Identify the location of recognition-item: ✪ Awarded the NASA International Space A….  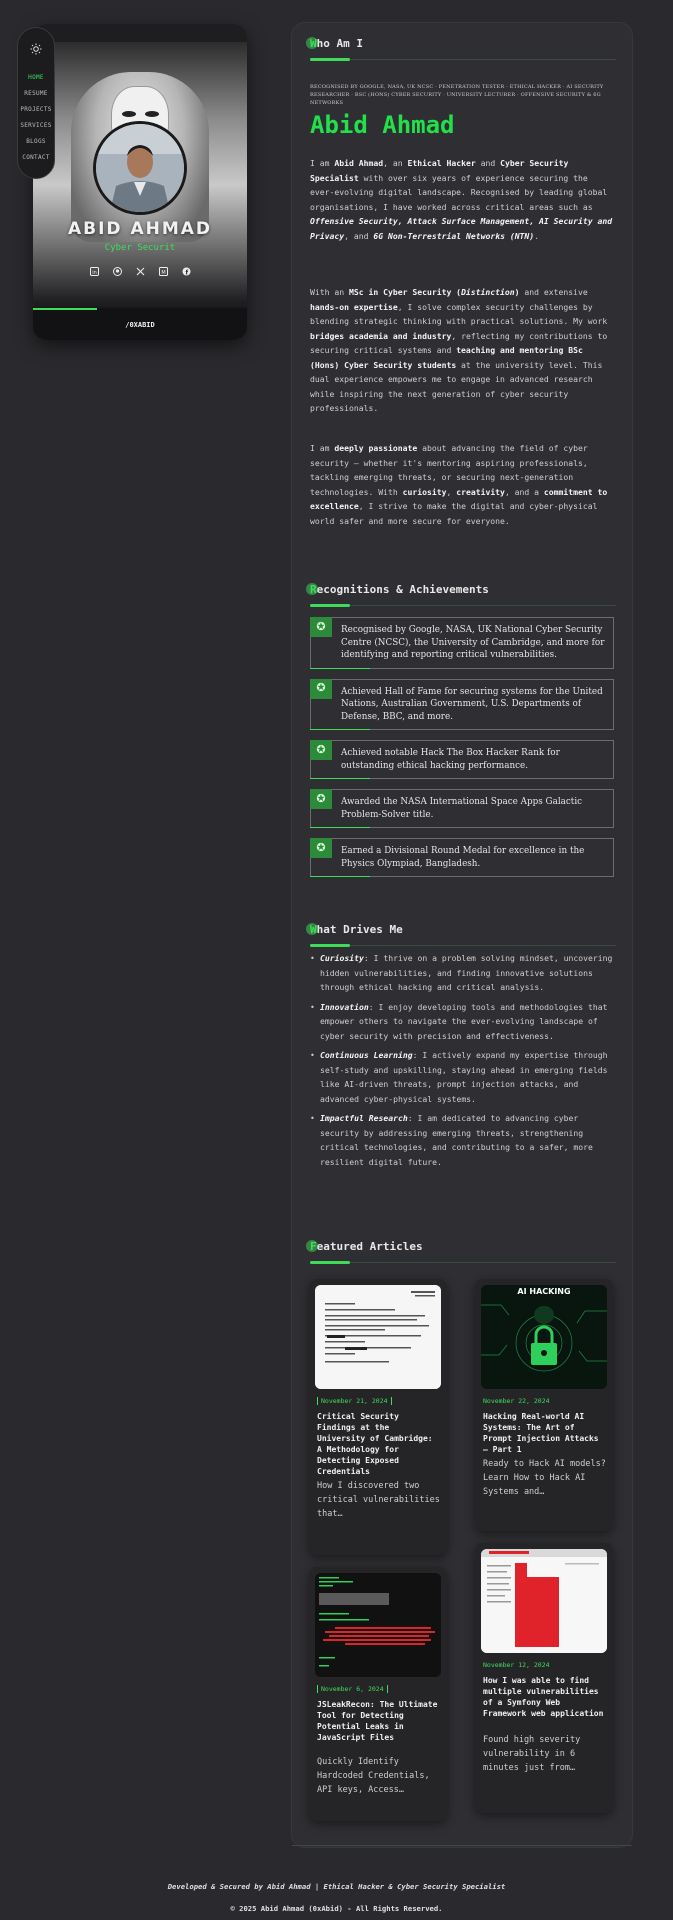
(462, 808).